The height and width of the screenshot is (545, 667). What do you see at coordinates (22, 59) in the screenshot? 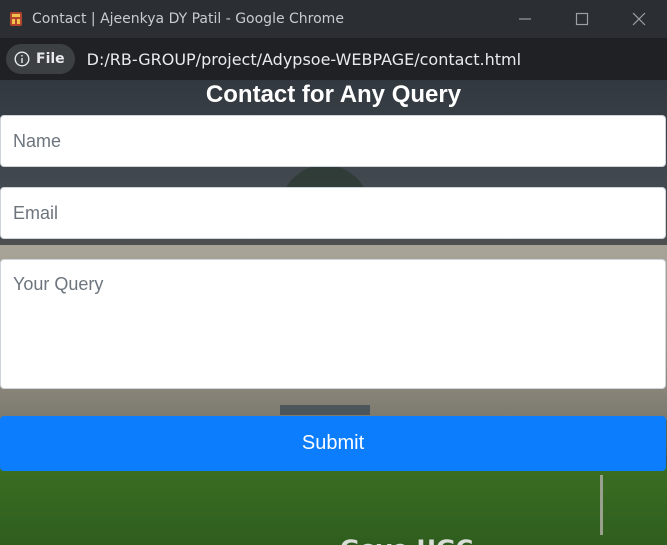
I see `info-icon` at bounding box center [22, 59].